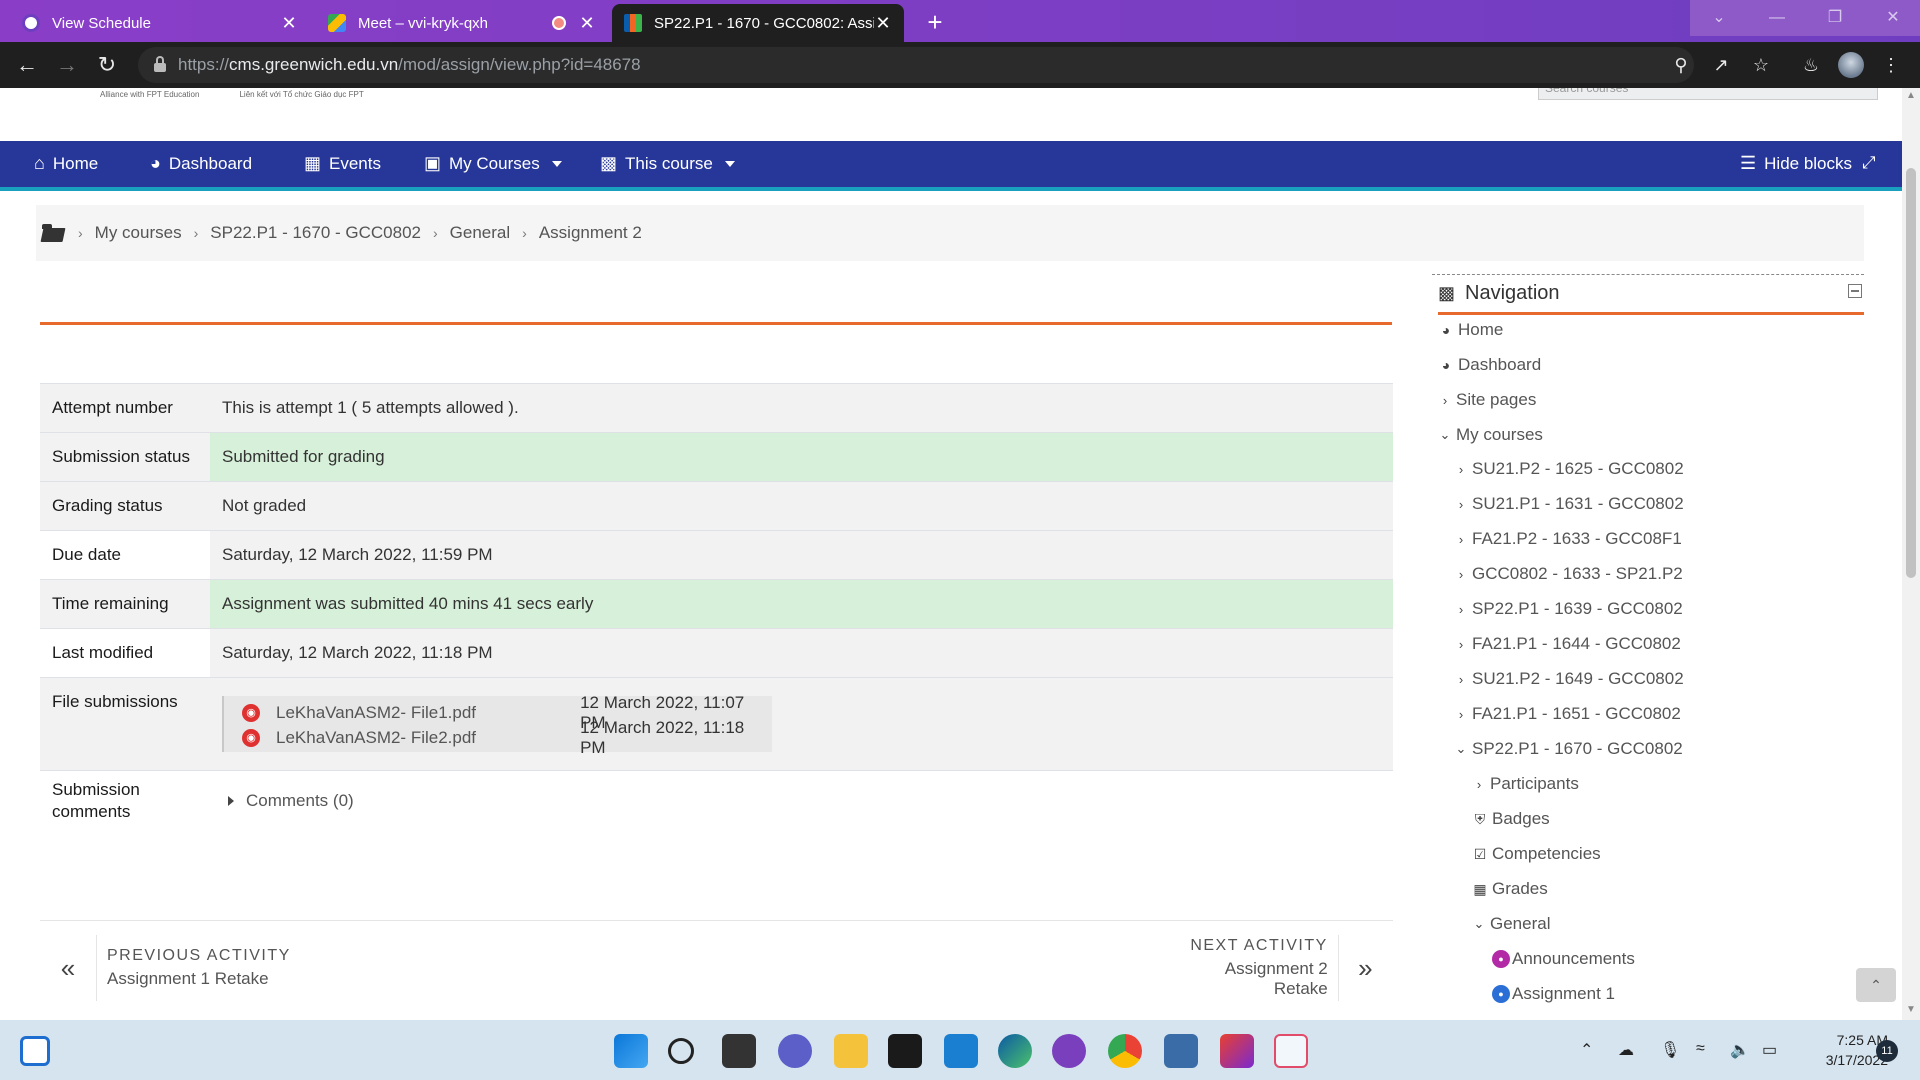 Image resolution: width=1920 pixels, height=1080 pixels. Describe the element at coordinates (1869, 163) in the screenshot. I see `fullscreen-toggle-icon: ⤢` at that location.